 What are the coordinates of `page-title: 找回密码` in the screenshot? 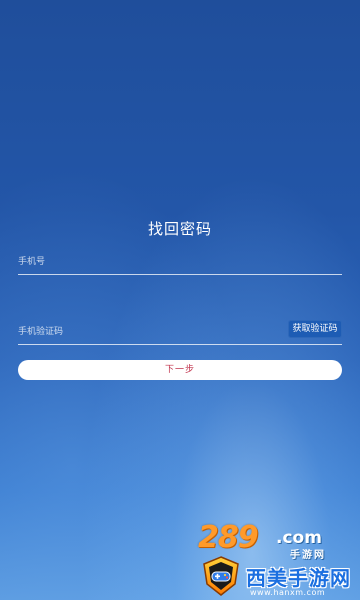 It's located at (179, 229).